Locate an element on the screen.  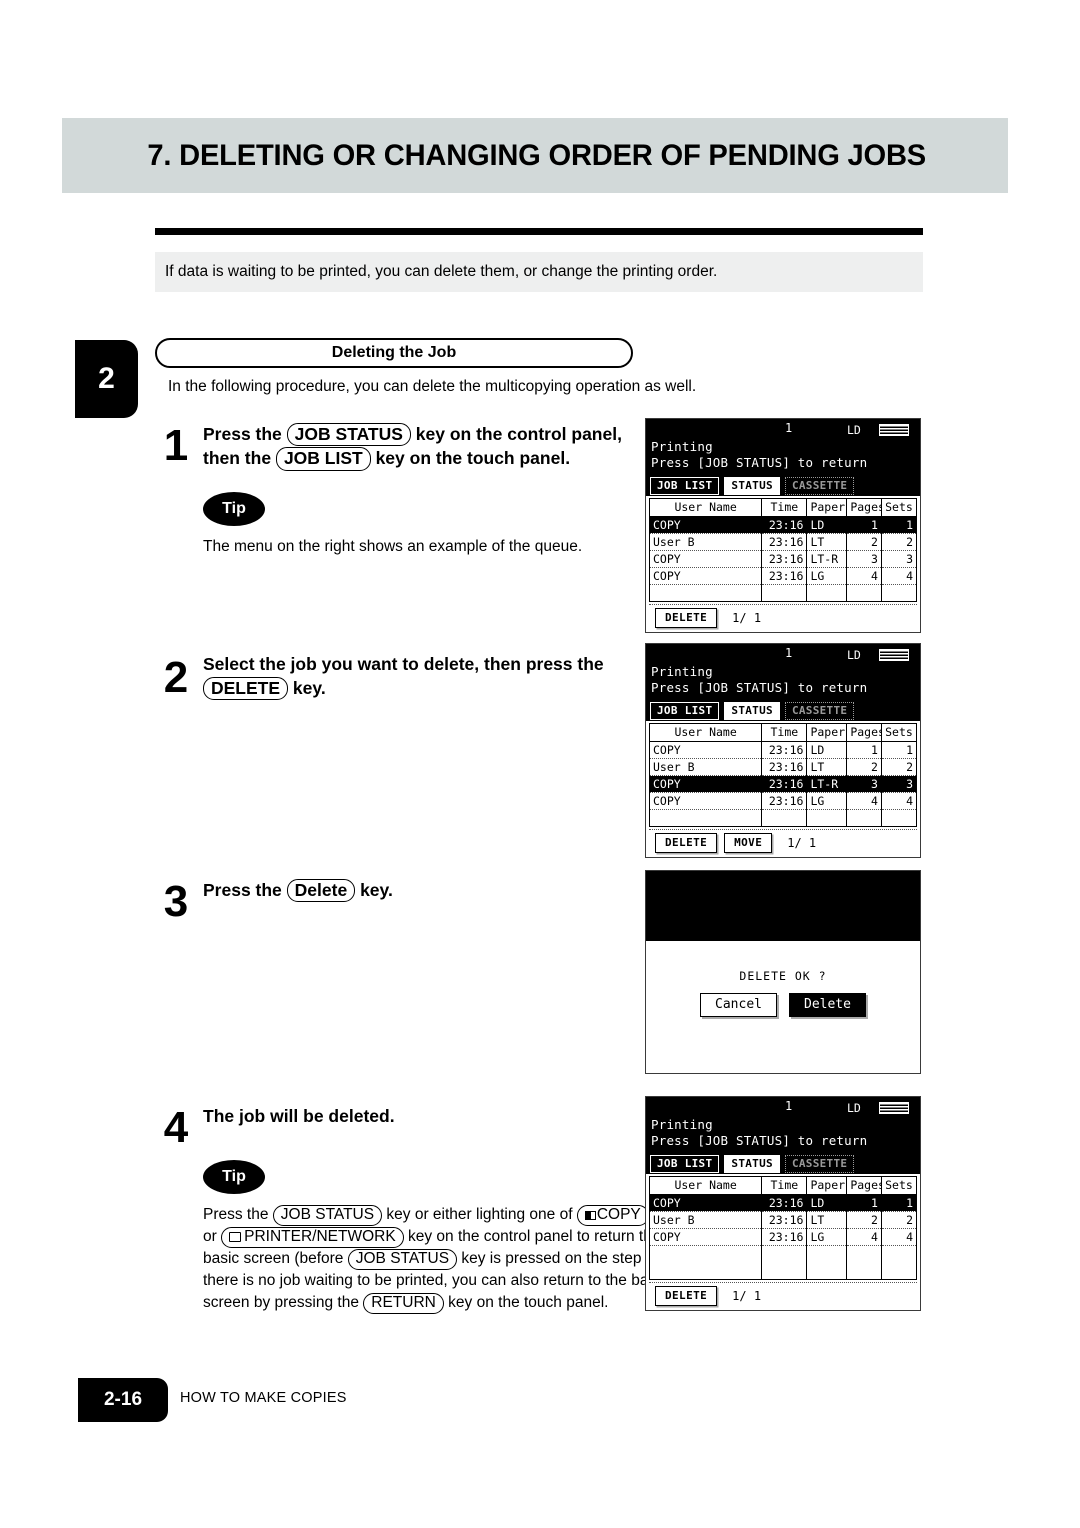
cell-sets: 3 is located at coordinates (898, 784).